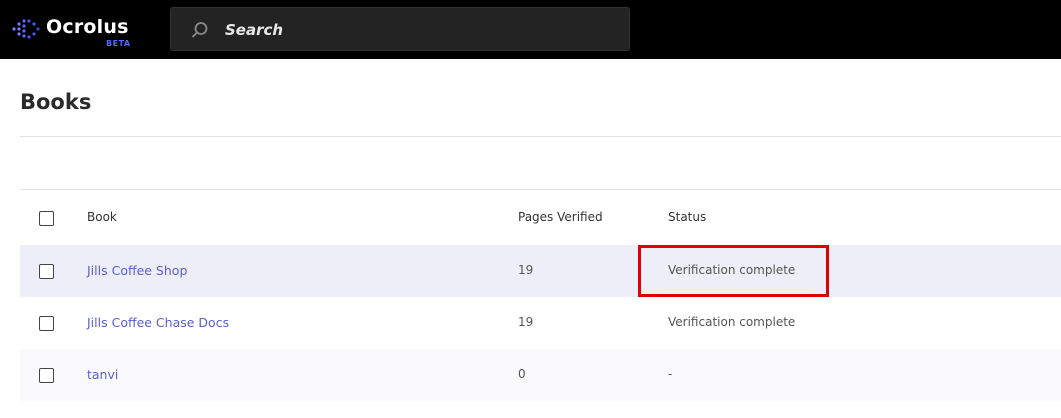 This screenshot has height=418, width=1061. Describe the element at coordinates (118, 43) in the screenshot. I see `beta-badge: BETA` at that location.